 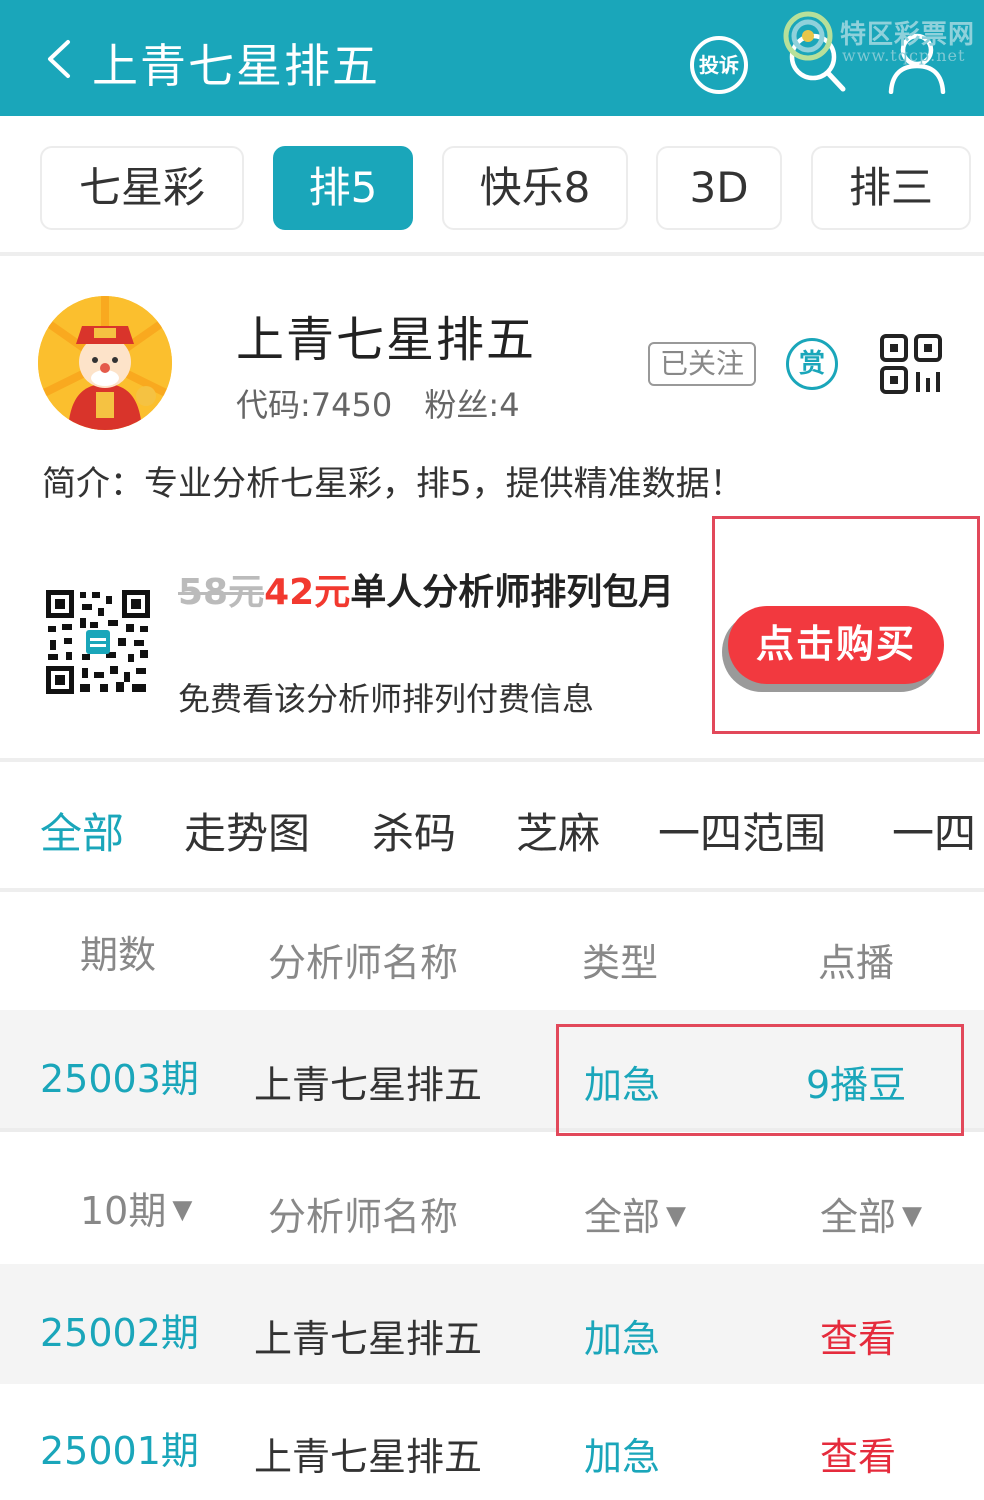 I want to click on filter-analyst: 分析师名称, so click(x=363, y=1217).